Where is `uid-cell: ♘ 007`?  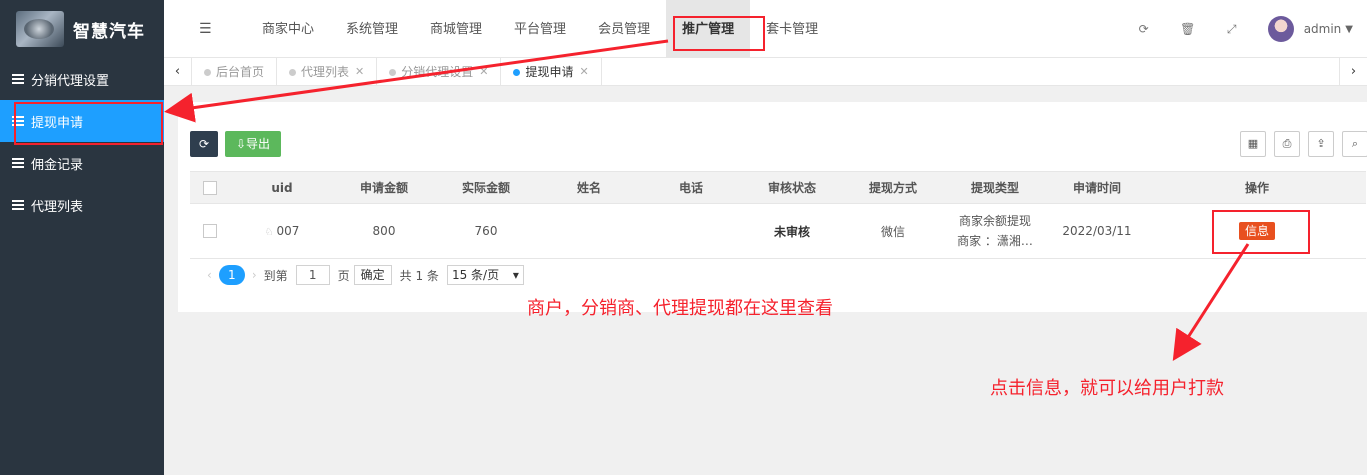 uid-cell: ♘ 007 is located at coordinates (282, 231).